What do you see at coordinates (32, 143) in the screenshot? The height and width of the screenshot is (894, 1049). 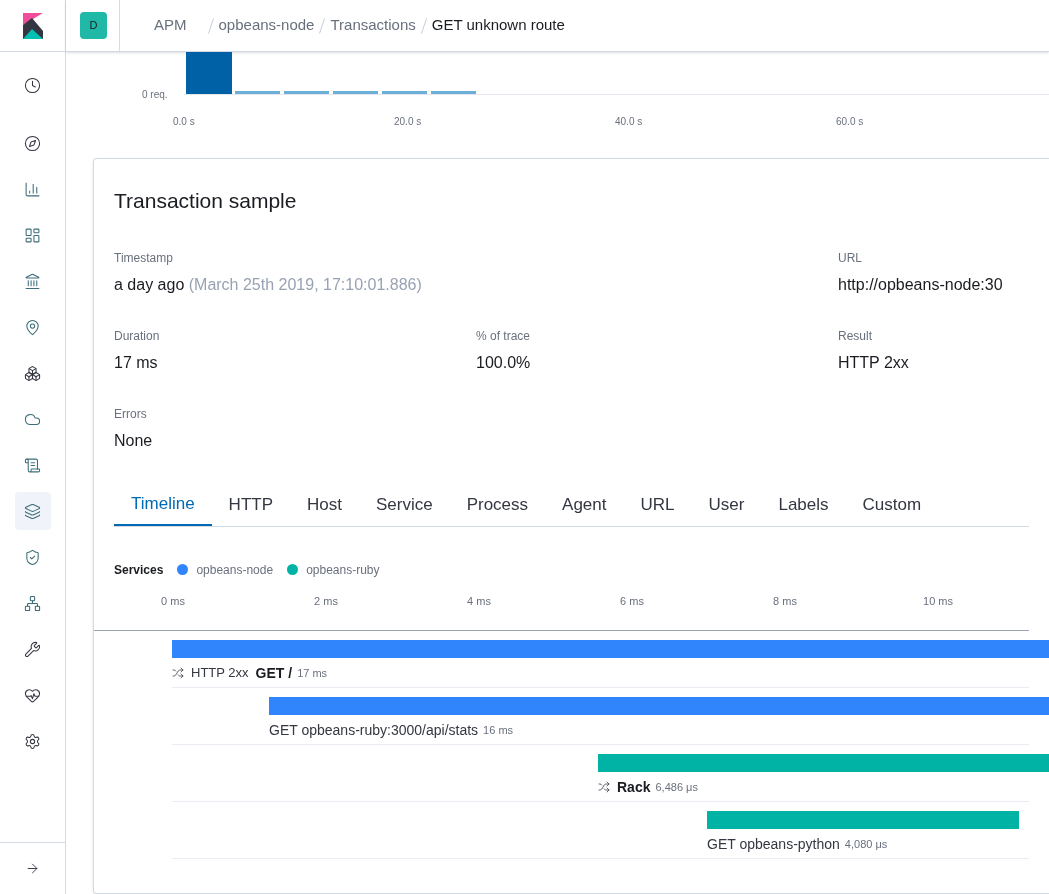 I see `compass-icon` at bounding box center [32, 143].